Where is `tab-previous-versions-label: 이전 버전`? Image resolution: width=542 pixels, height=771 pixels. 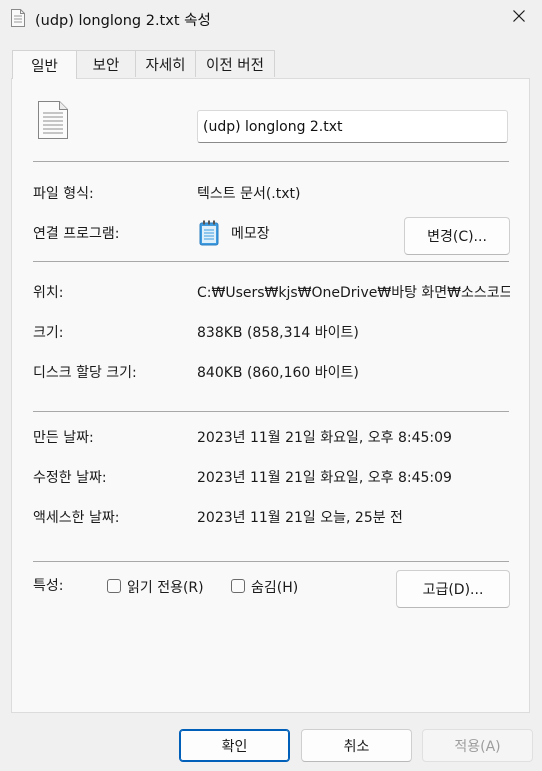
tab-previous-versions-label: 이전 버전 is located at coordinates (235, 65).